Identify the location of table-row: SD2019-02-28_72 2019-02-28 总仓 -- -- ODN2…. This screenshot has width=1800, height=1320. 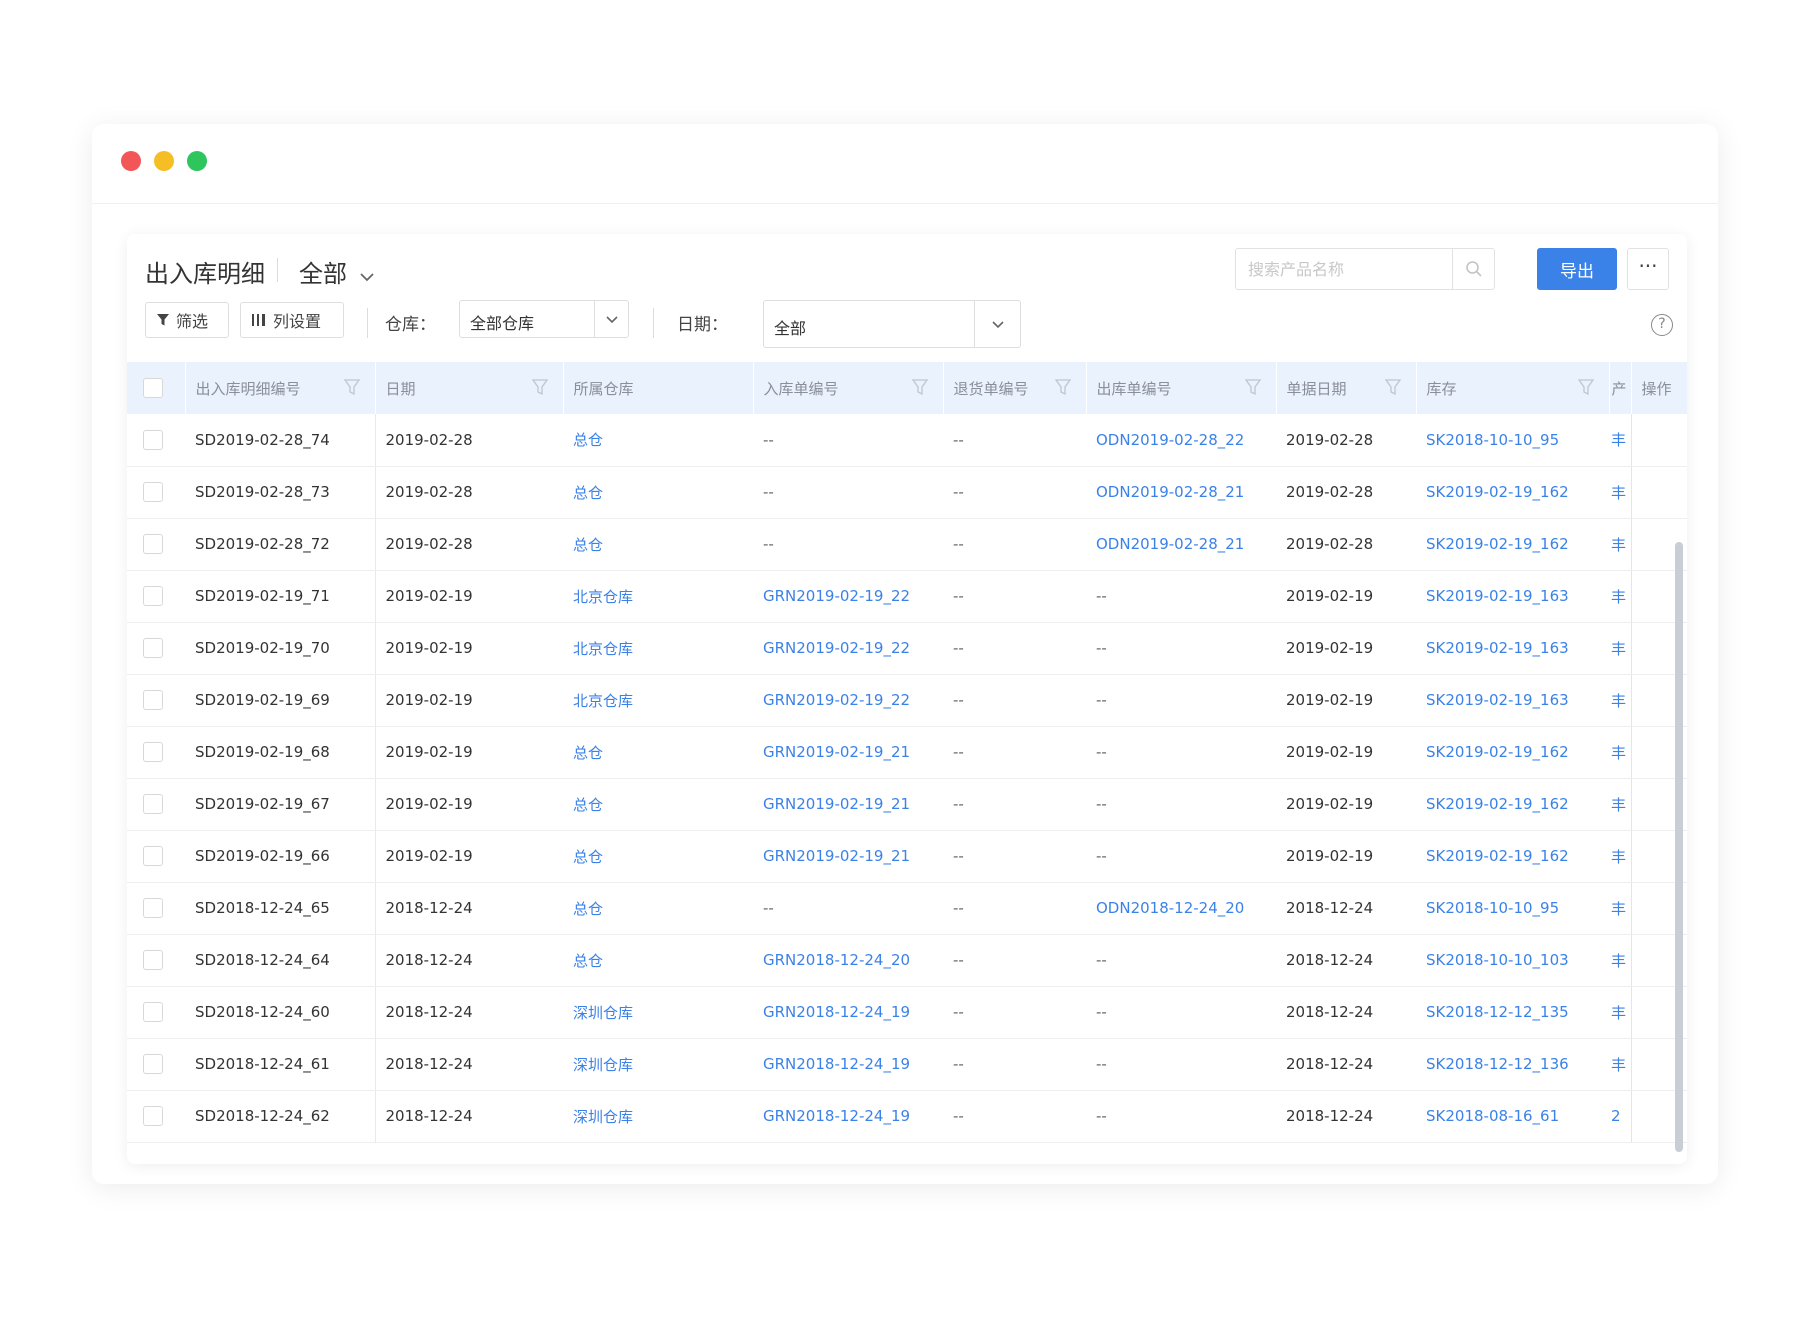
(907, 544).